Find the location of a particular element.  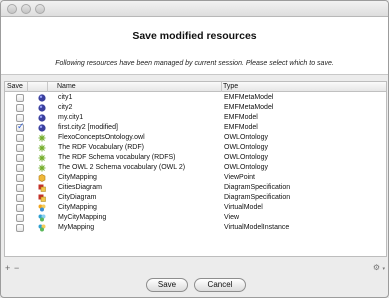

table-row: city2 EMFMetaModel is located at coordinates (195, 108).